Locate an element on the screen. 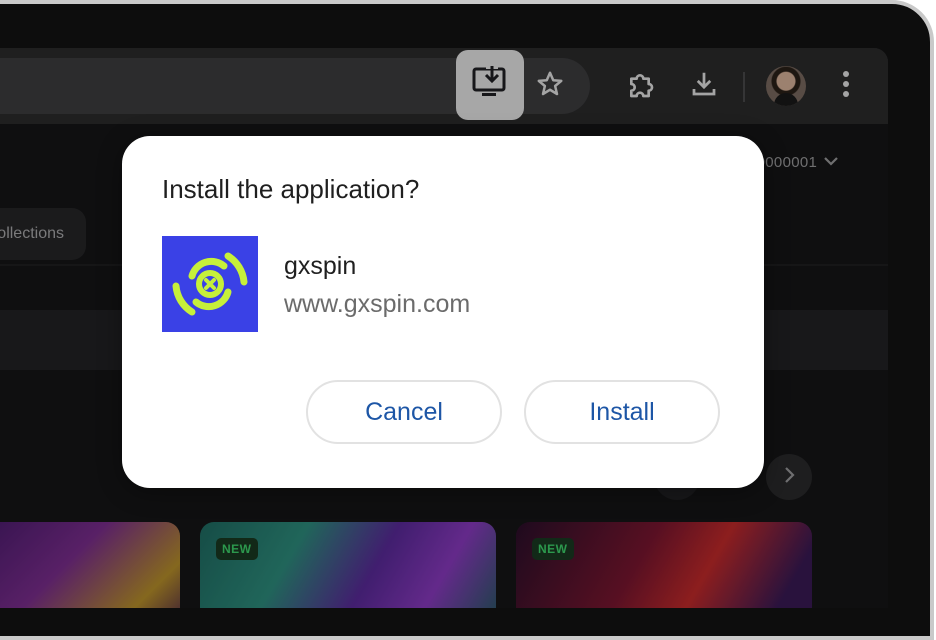  install-button: Install is located at coordinates (622, 412).